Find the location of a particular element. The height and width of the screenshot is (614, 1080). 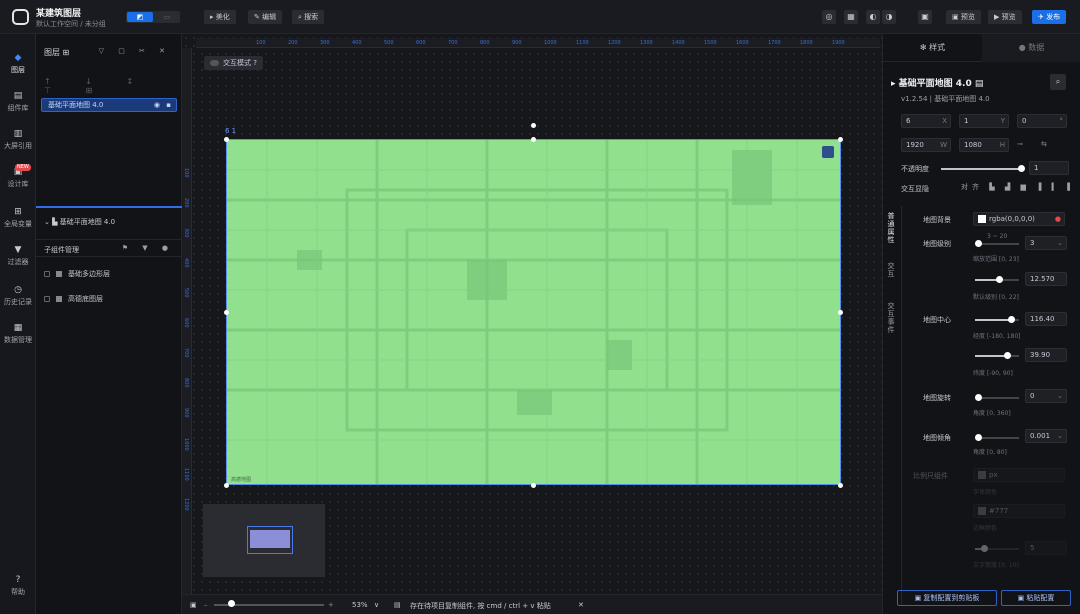

rail-item-design-lib: NEW ▣ 设计库 is located at coordinates (18, 182).